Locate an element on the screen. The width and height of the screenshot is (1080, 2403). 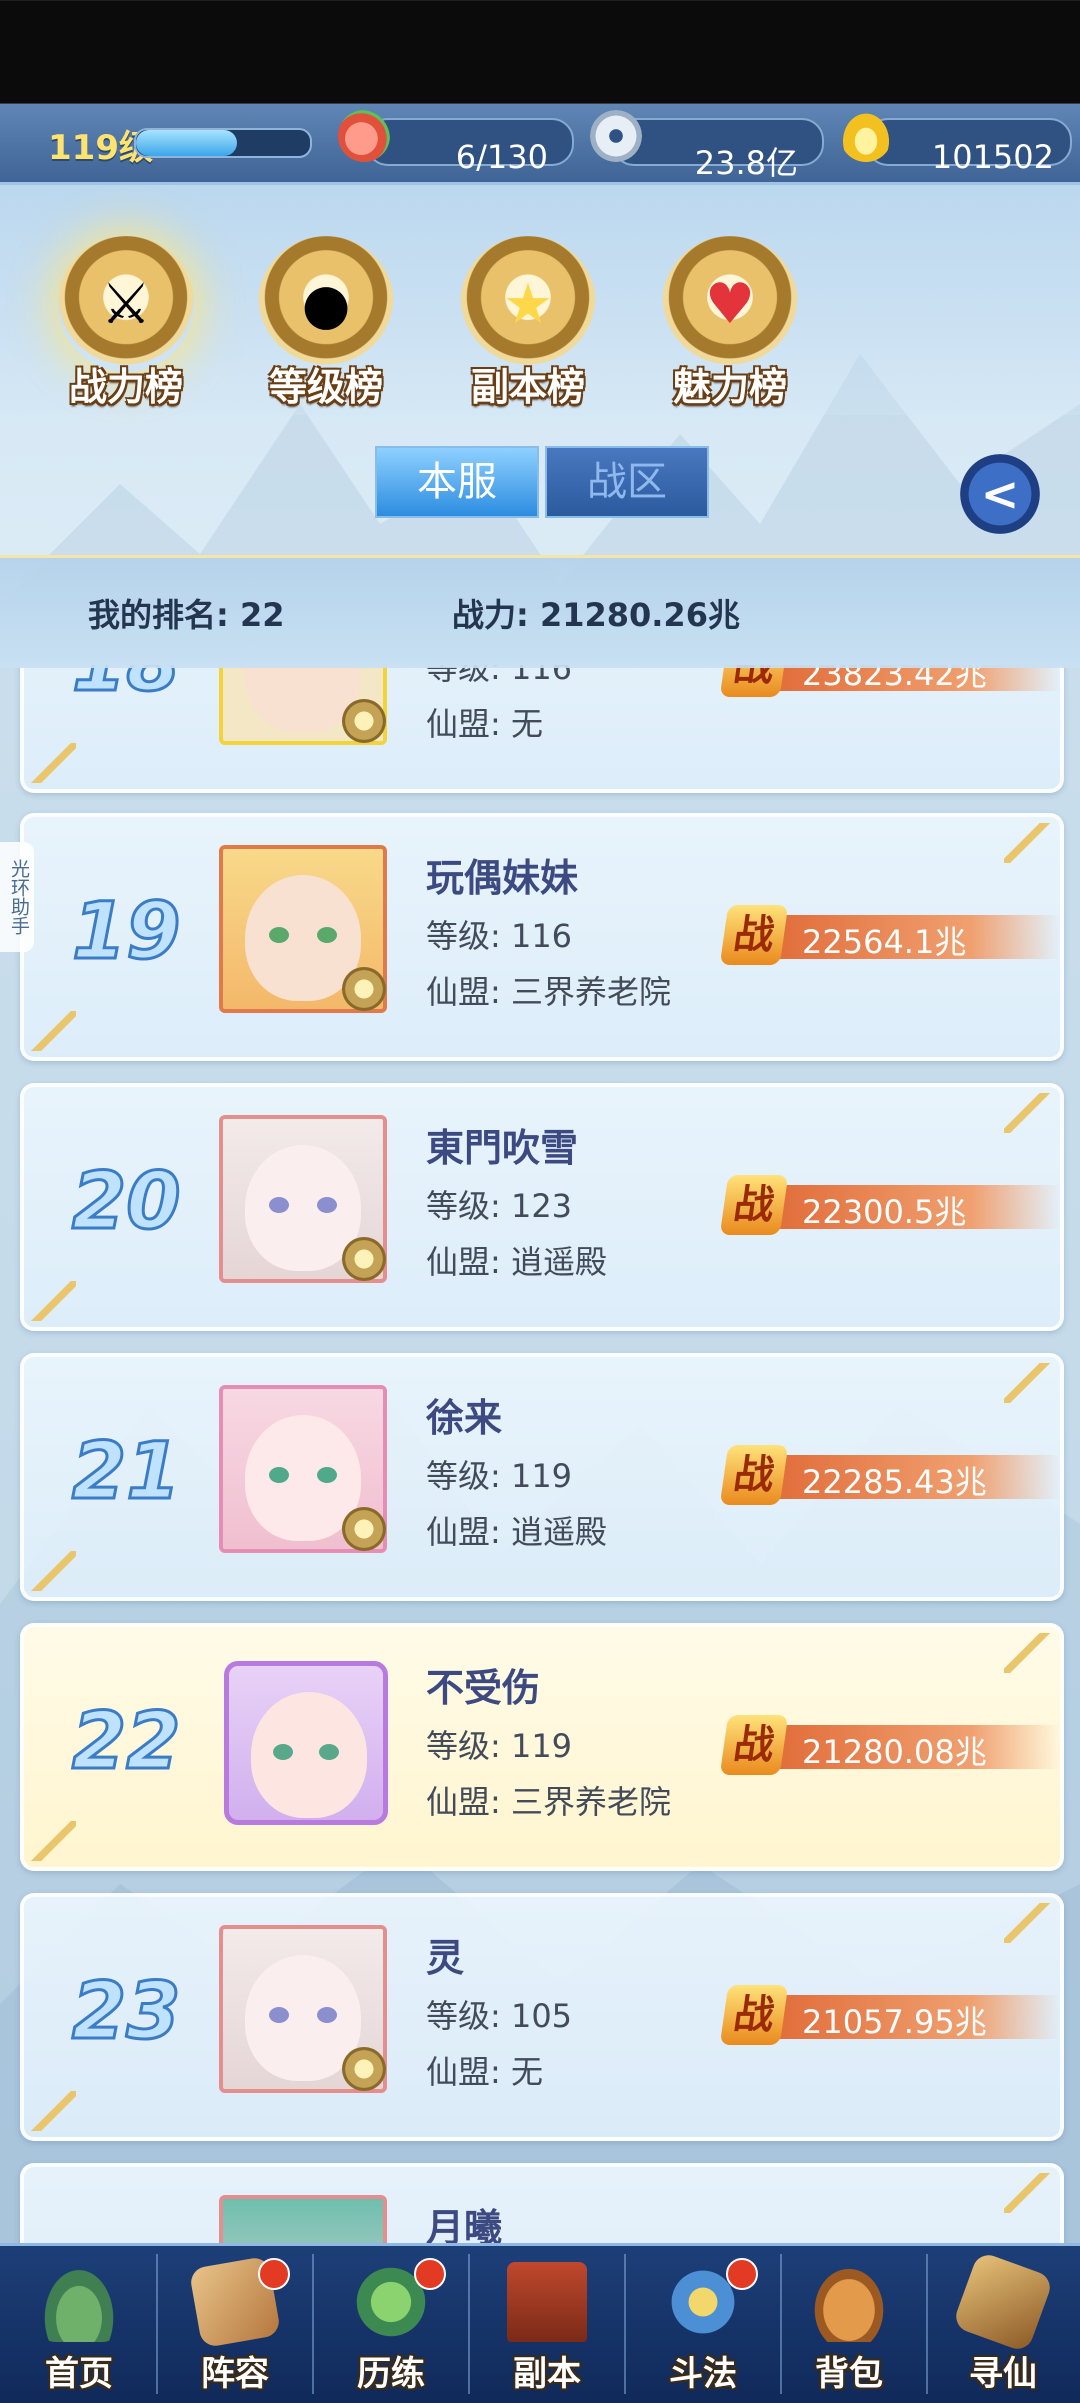
rank-number: 23 is located at coordinates (127, 2012).